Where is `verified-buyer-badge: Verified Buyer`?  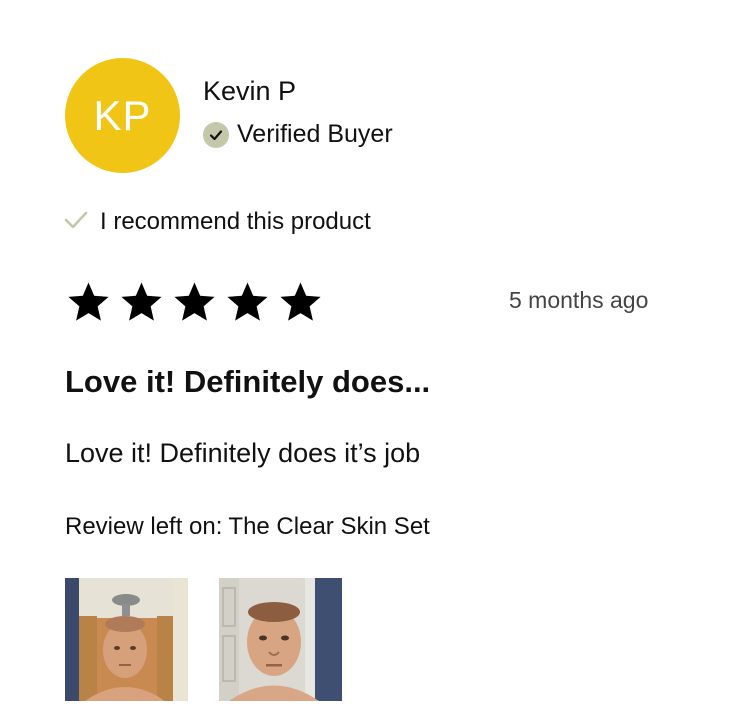
verified-buyer-badge: Verified Buyer is located at coordinates (298, 134).